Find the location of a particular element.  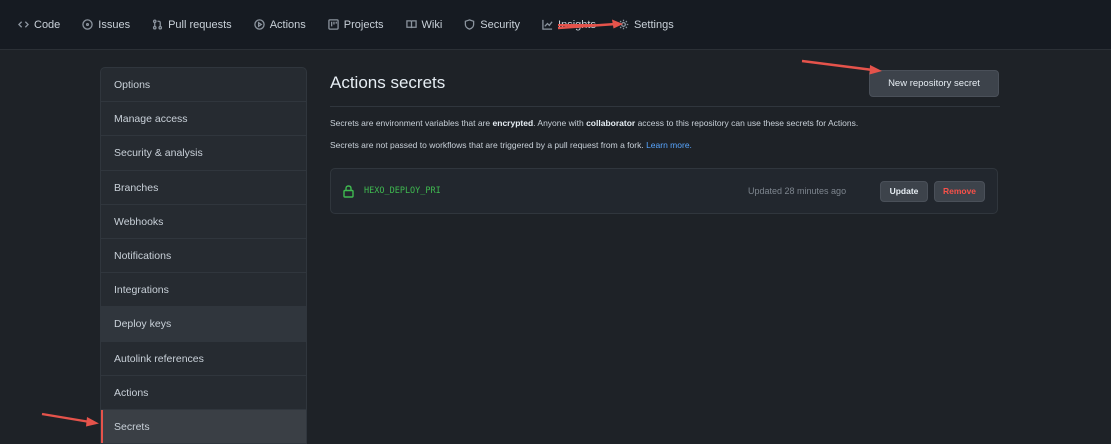

tab-actions: Actions is located at coordinates (279, 25).